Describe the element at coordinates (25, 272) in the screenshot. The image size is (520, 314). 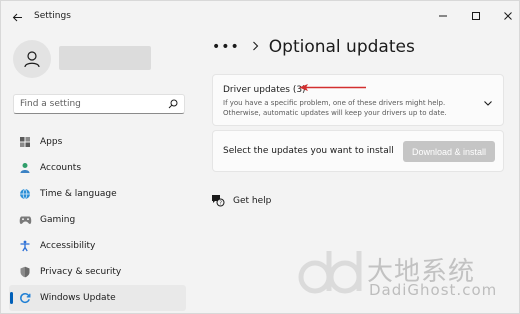
I see `shield-icon` at that location.